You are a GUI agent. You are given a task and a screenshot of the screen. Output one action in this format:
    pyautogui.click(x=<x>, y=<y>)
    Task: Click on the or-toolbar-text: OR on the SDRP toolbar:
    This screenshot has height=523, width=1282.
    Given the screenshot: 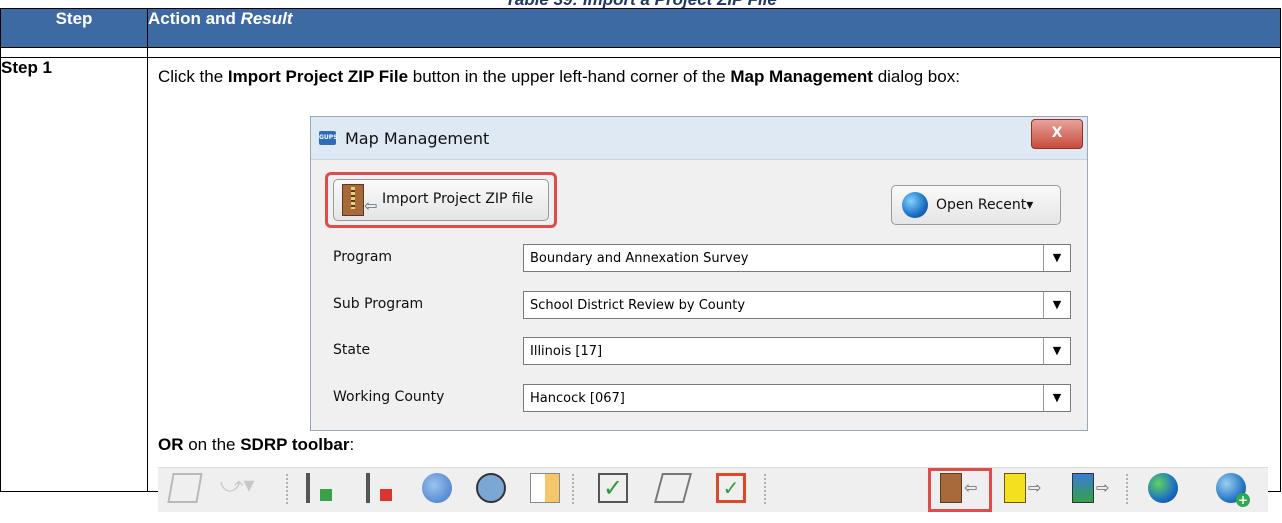 What is the action you would take?
    pyautogui.click(x=256, y=444)
    